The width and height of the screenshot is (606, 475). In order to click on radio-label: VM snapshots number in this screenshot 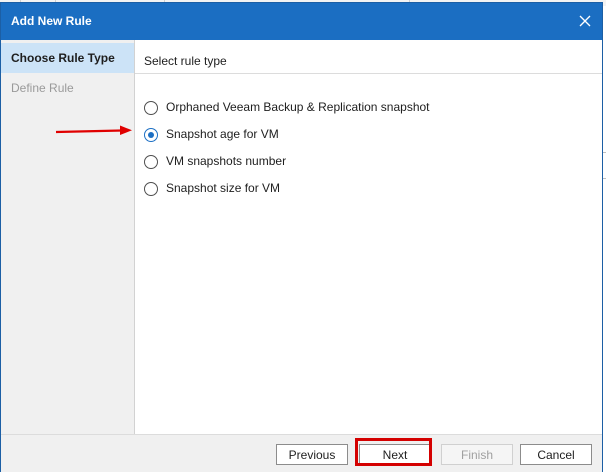, I will do `click(226, 161)`.